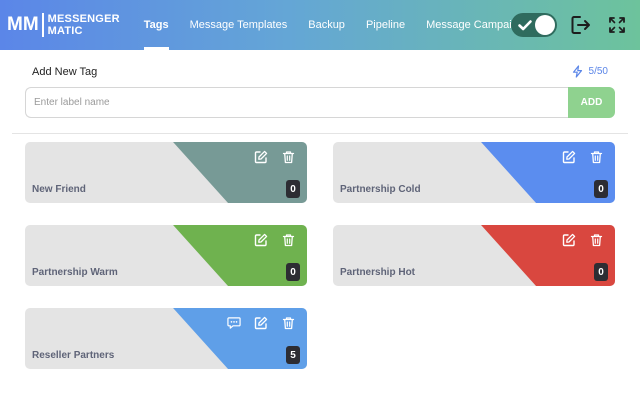 The width and height of the screenshot is (640, 400). What do you see at coordinates (320, 133) in the screenshot?
I see `divider` at bounding box center [320, 133].